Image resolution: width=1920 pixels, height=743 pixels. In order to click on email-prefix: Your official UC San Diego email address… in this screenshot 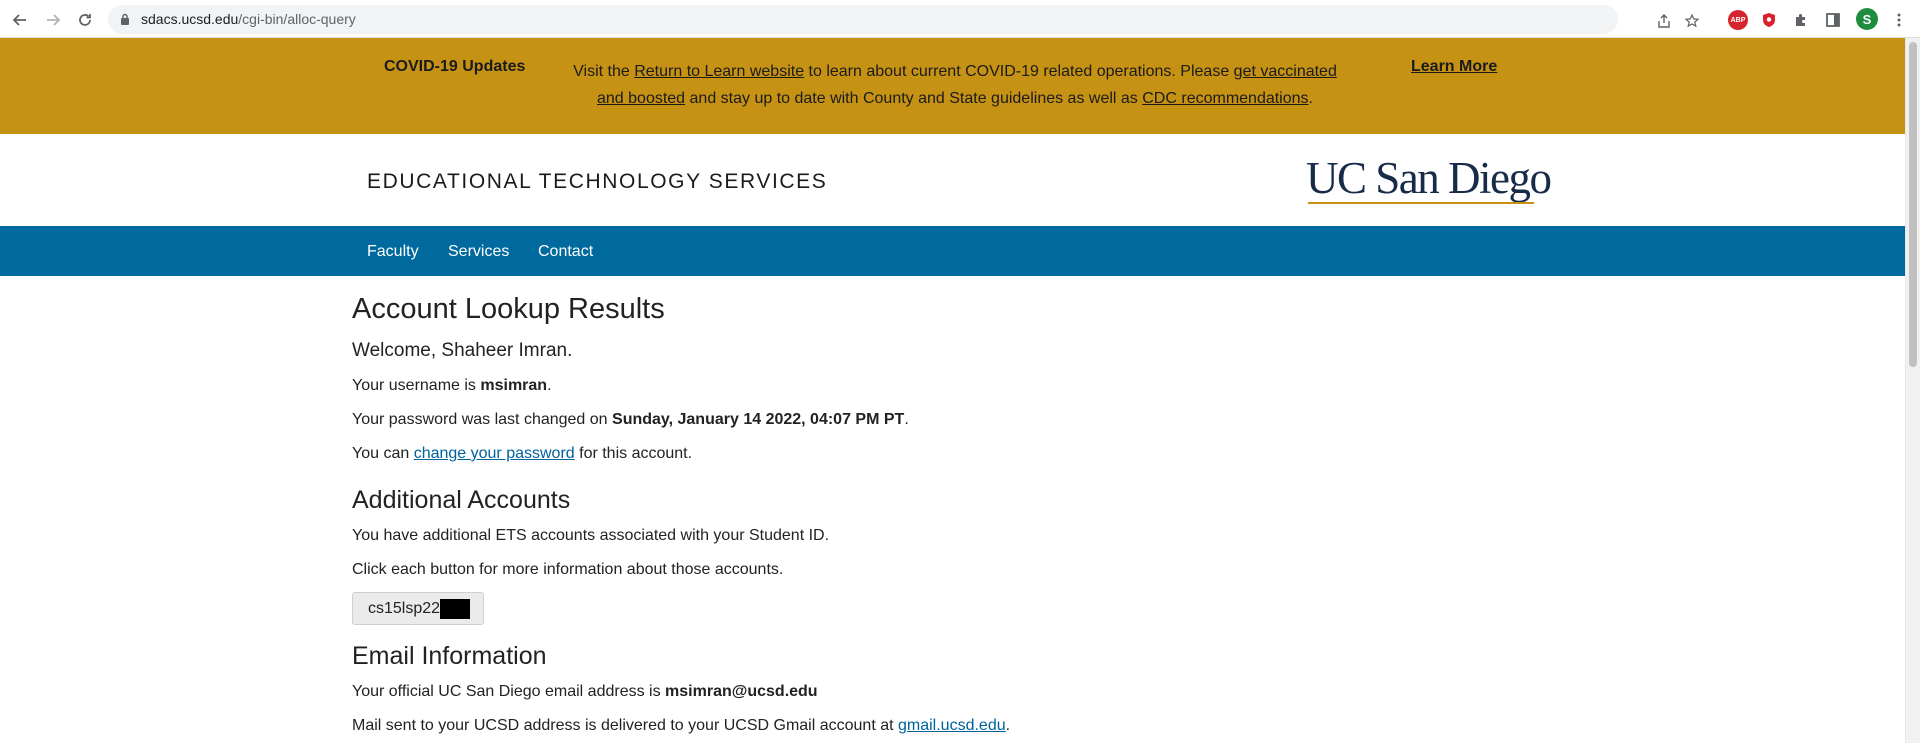, I will do `click(509, 691)`.